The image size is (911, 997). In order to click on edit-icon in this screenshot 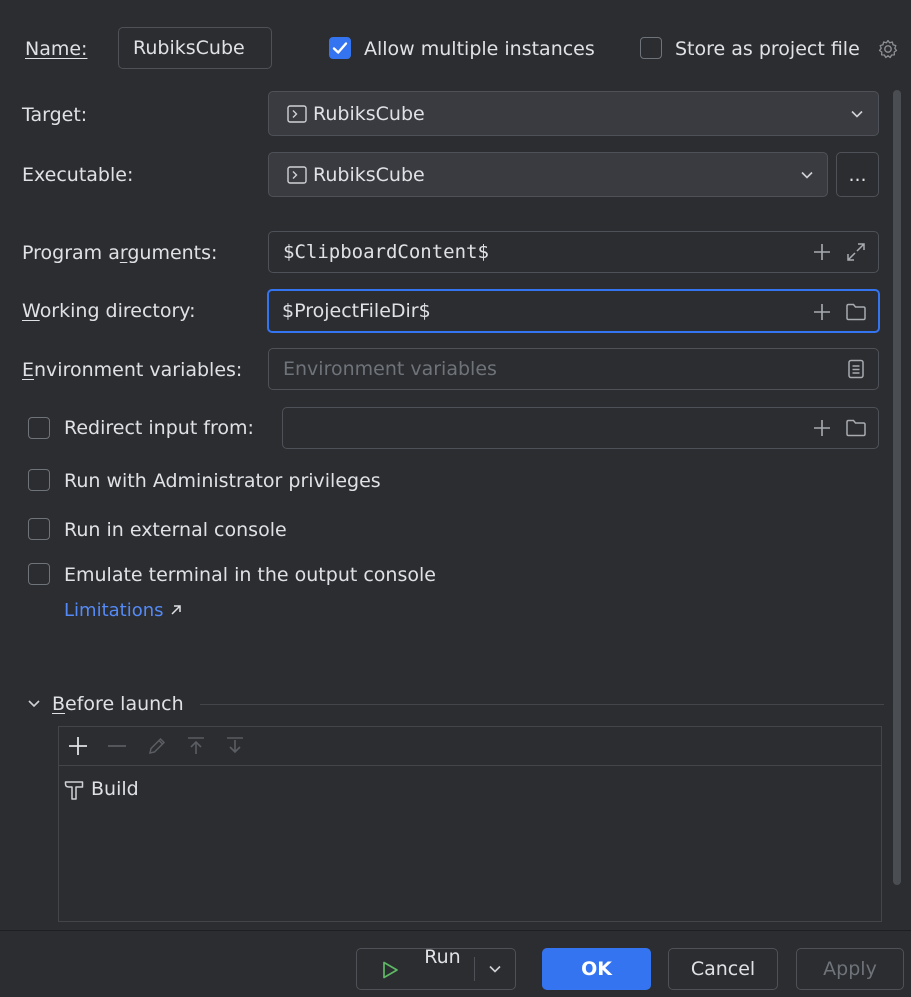, I will do `click(157, 746)`.